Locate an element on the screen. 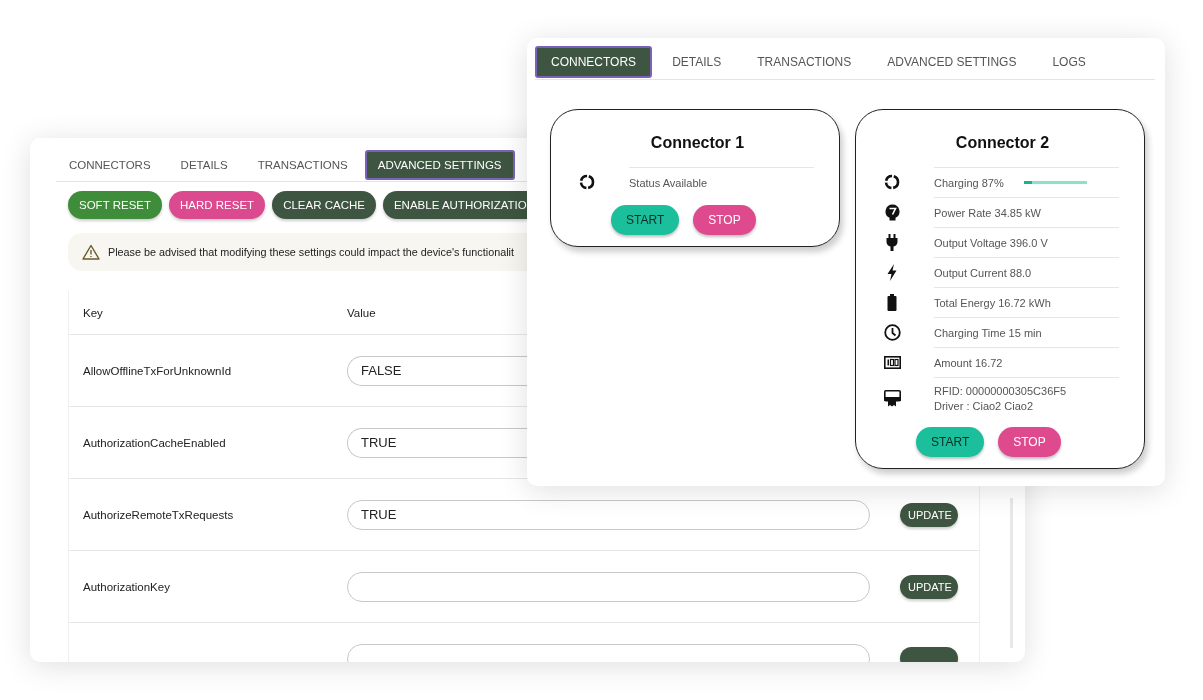  reading-text: RFID: 00000000305C36F5 is located at coordinates (1001, 391).